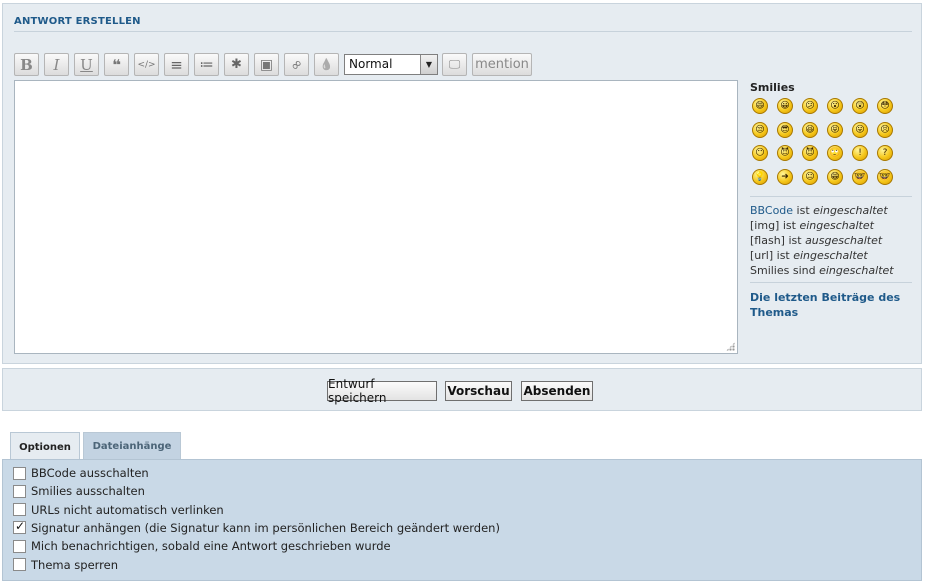 This screenshot has width=934, height=586. Describe the element at coordinates (885, 129) in the screenshot. I see `smiley-icon: 😣` at that location.